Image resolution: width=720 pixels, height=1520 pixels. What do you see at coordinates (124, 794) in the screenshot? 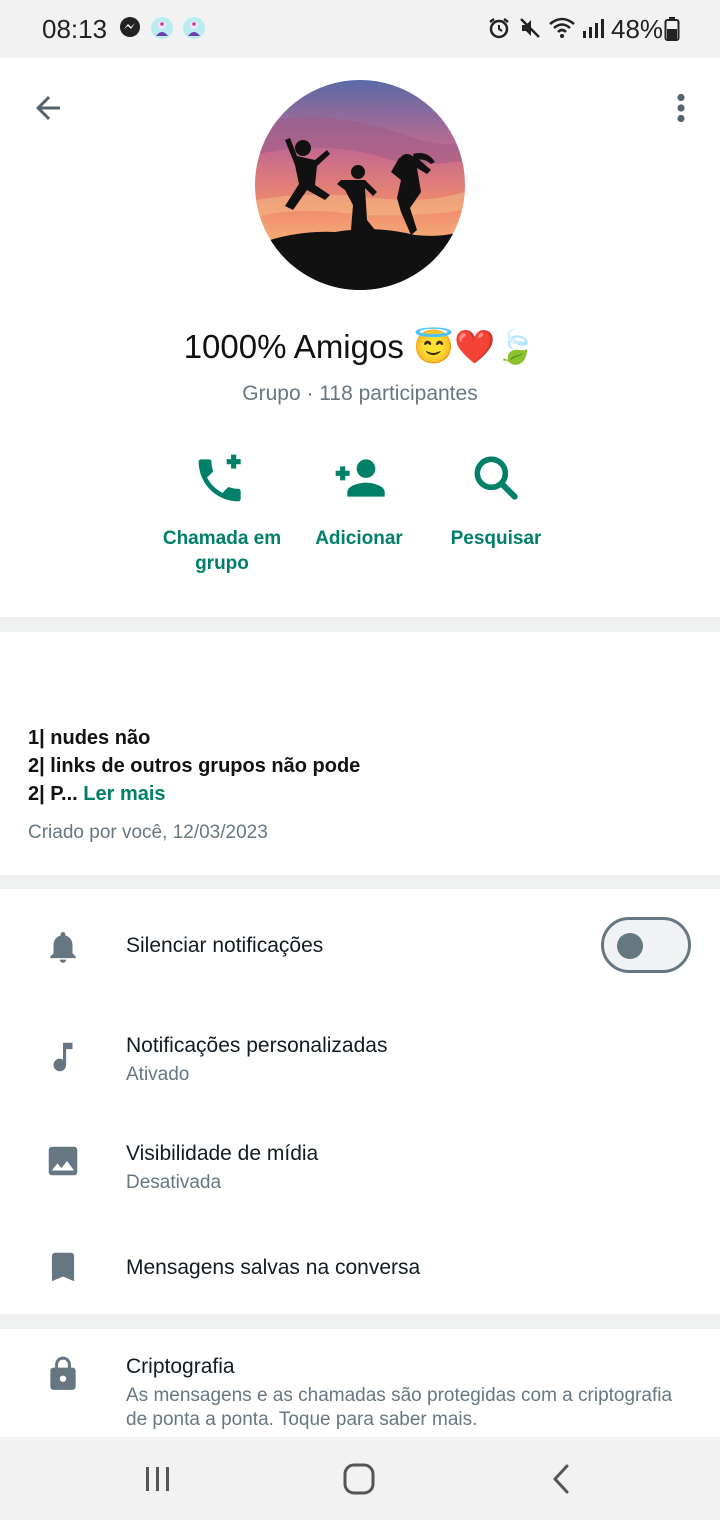
I see `read-more-link: Ler mais` at bounding box center [124, 794].